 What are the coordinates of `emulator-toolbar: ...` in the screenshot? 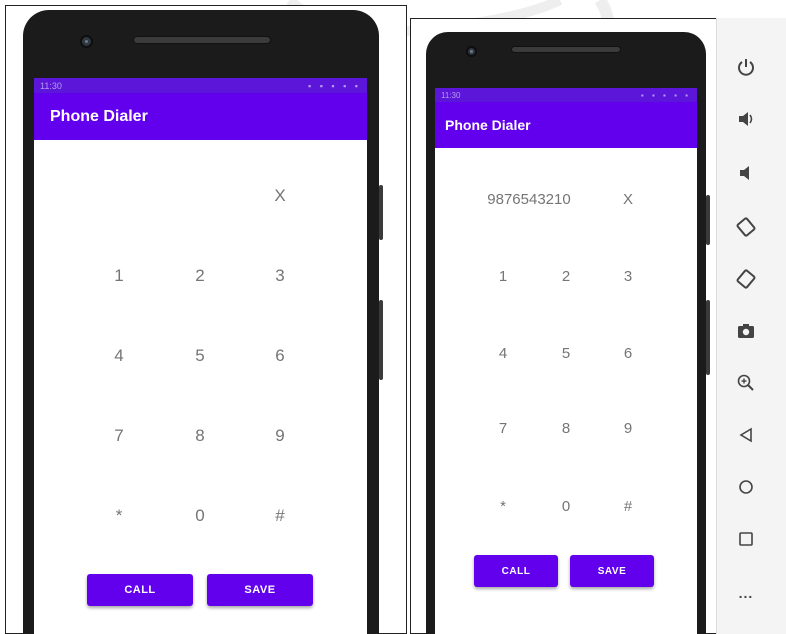 It's located at (751, 326).